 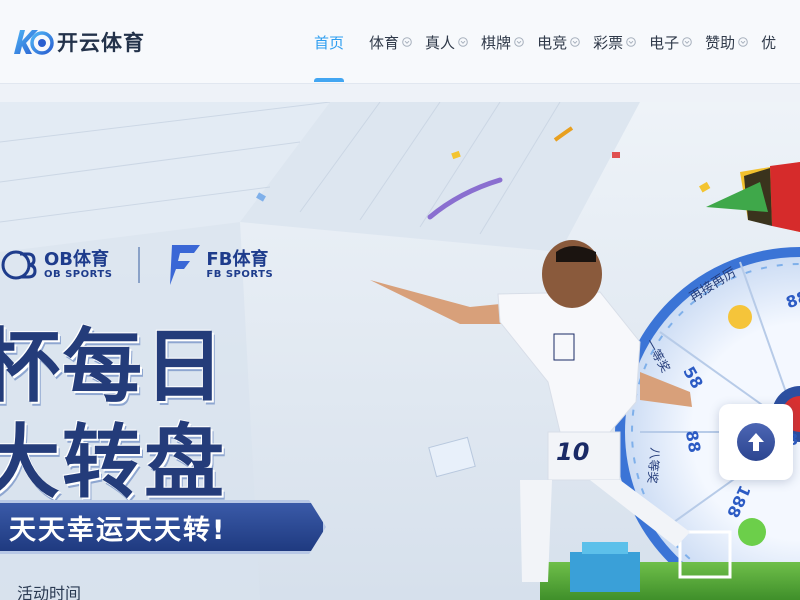 I want to click on main-nav: 首页 体育 真人 棋牌 电竞 彩票 电子 赞助 优, so click(x=551, y=42).